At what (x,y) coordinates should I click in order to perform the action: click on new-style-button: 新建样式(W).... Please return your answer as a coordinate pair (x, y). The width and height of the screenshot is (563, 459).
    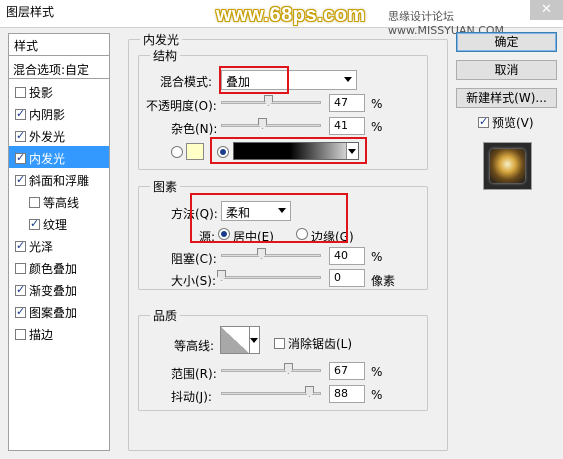
    Looking at the image, I should click on (506, 98).